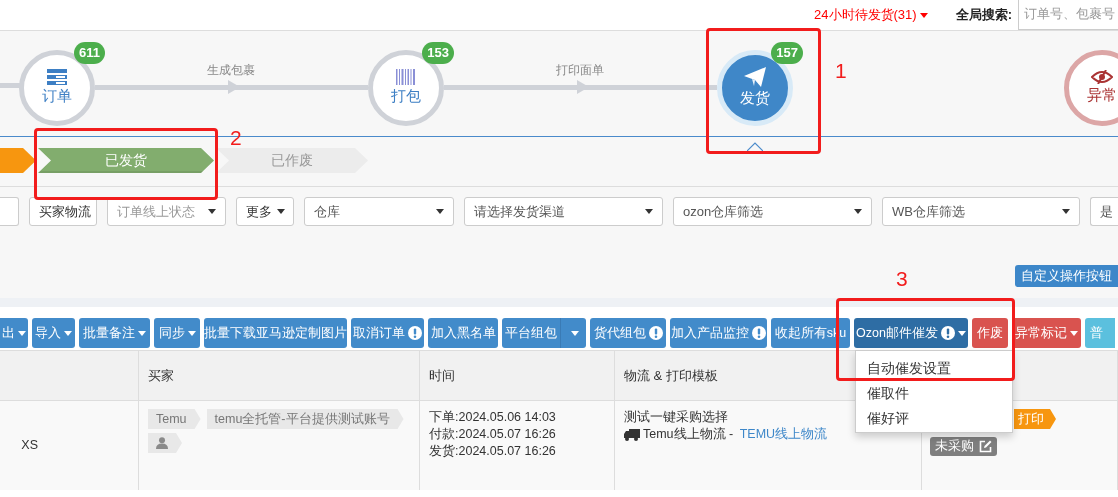  Describe the element at coordinates (580, 70) in the screenshot. I see `connector-label: 打印面单` at that location.